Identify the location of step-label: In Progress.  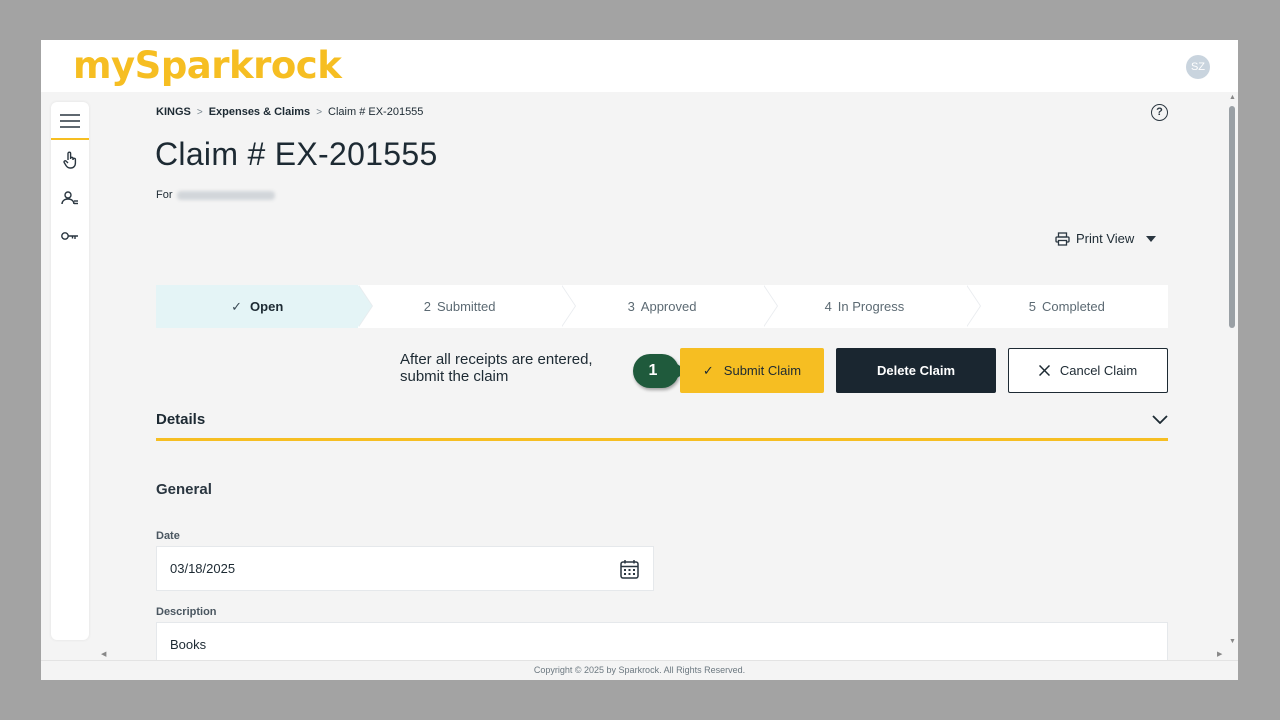
(871, 306).